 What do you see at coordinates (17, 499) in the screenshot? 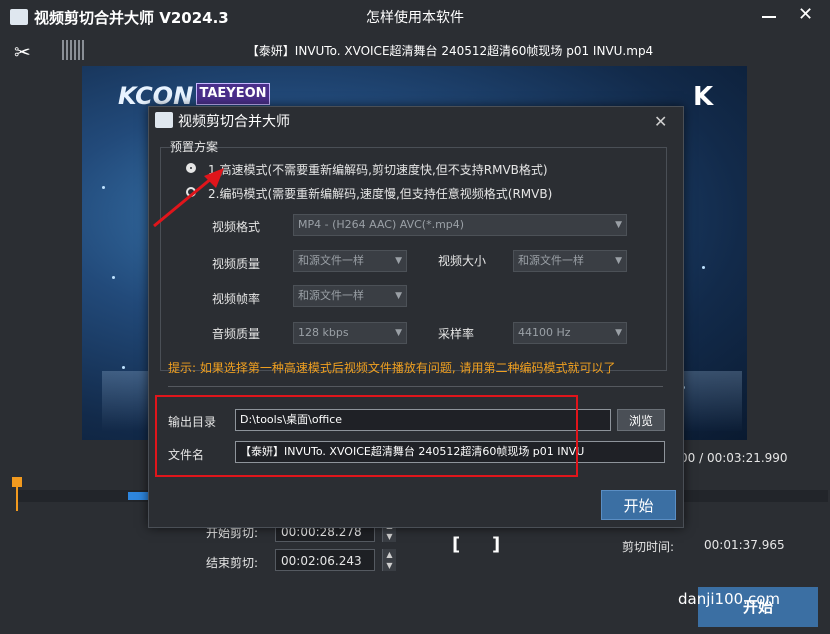
I see `playhead-line` at bounding box center [17, 499].